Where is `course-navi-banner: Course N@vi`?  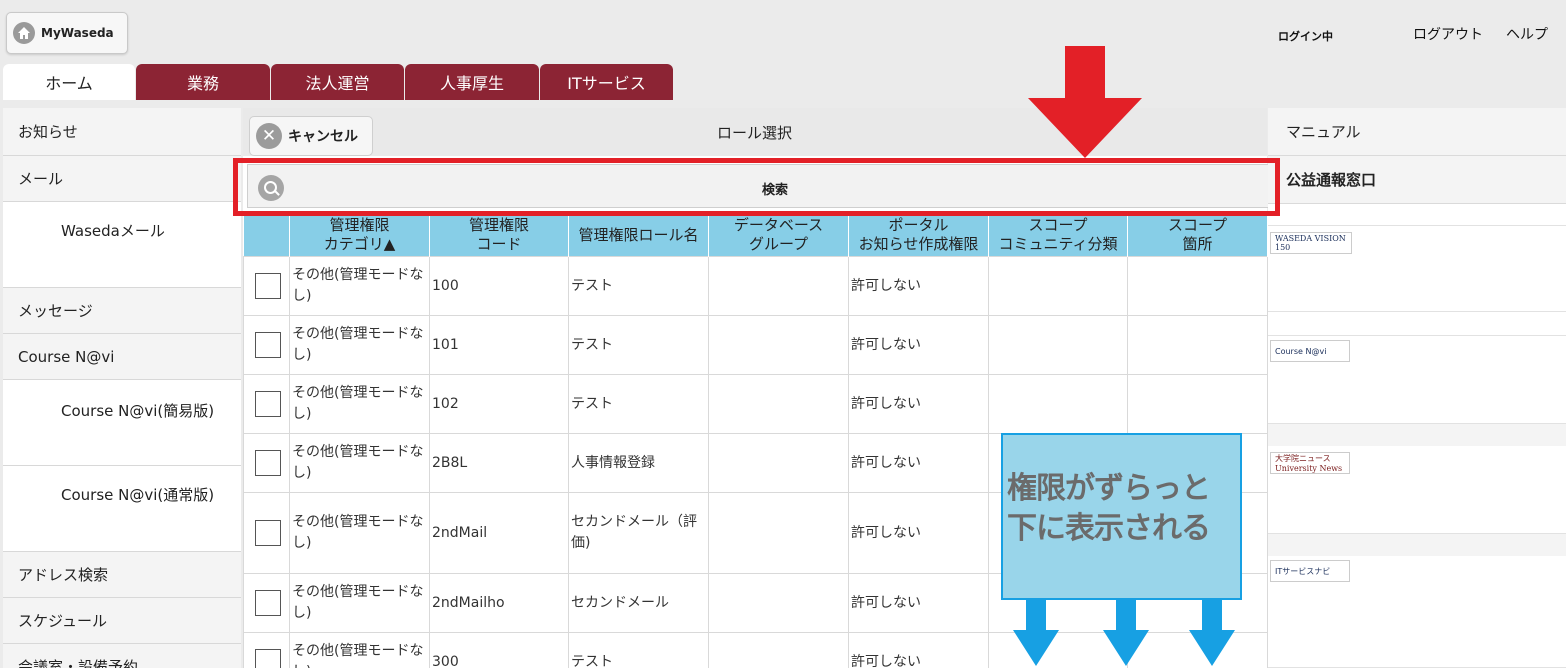 course-navi-banner: Course N@vi is located at coordinates (1310, 351).